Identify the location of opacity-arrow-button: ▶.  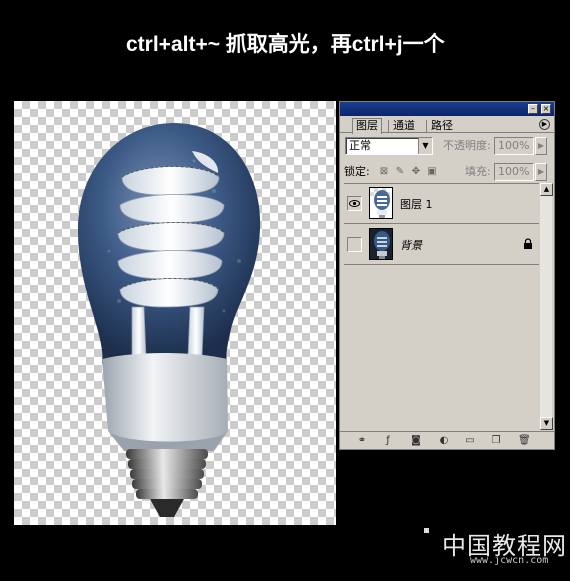
(541, 146).